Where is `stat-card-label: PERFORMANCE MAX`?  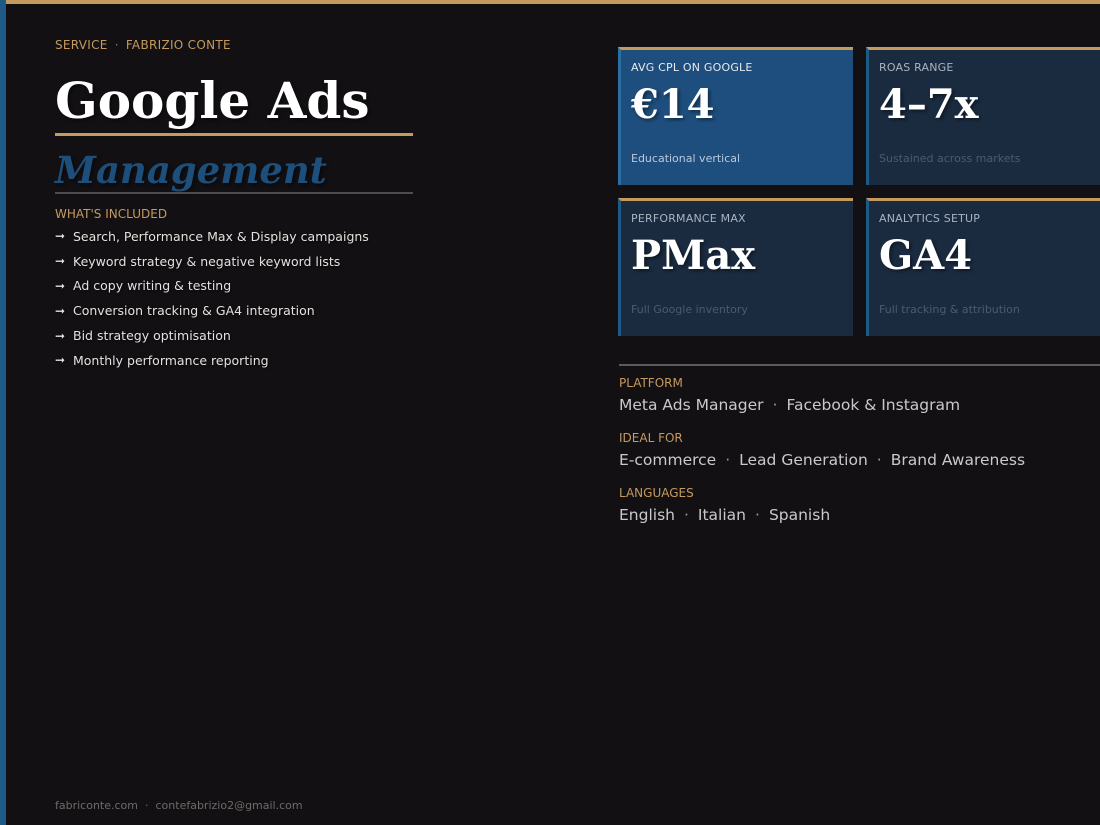
stat-card-label: PERFORMANCE MAX is located at coordinates (688, 218).